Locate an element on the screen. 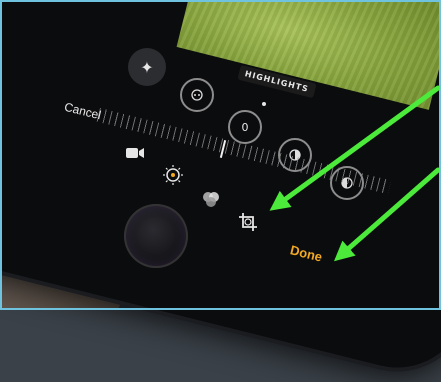 This screenshot has width=441, height=382. exposure-value: 0 is located at coordinates (245, 127).